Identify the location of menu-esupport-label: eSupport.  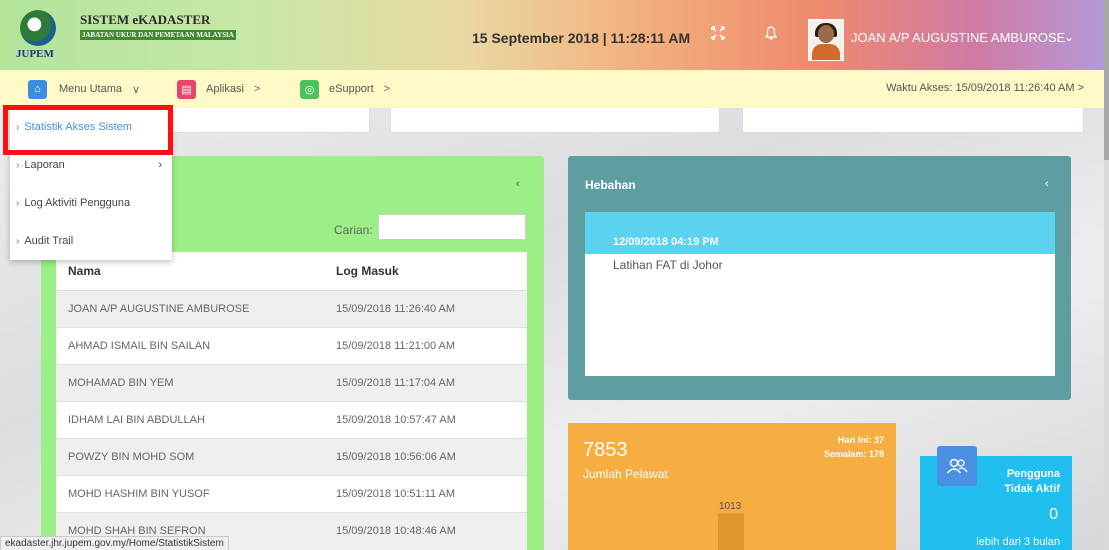
(351, 89).